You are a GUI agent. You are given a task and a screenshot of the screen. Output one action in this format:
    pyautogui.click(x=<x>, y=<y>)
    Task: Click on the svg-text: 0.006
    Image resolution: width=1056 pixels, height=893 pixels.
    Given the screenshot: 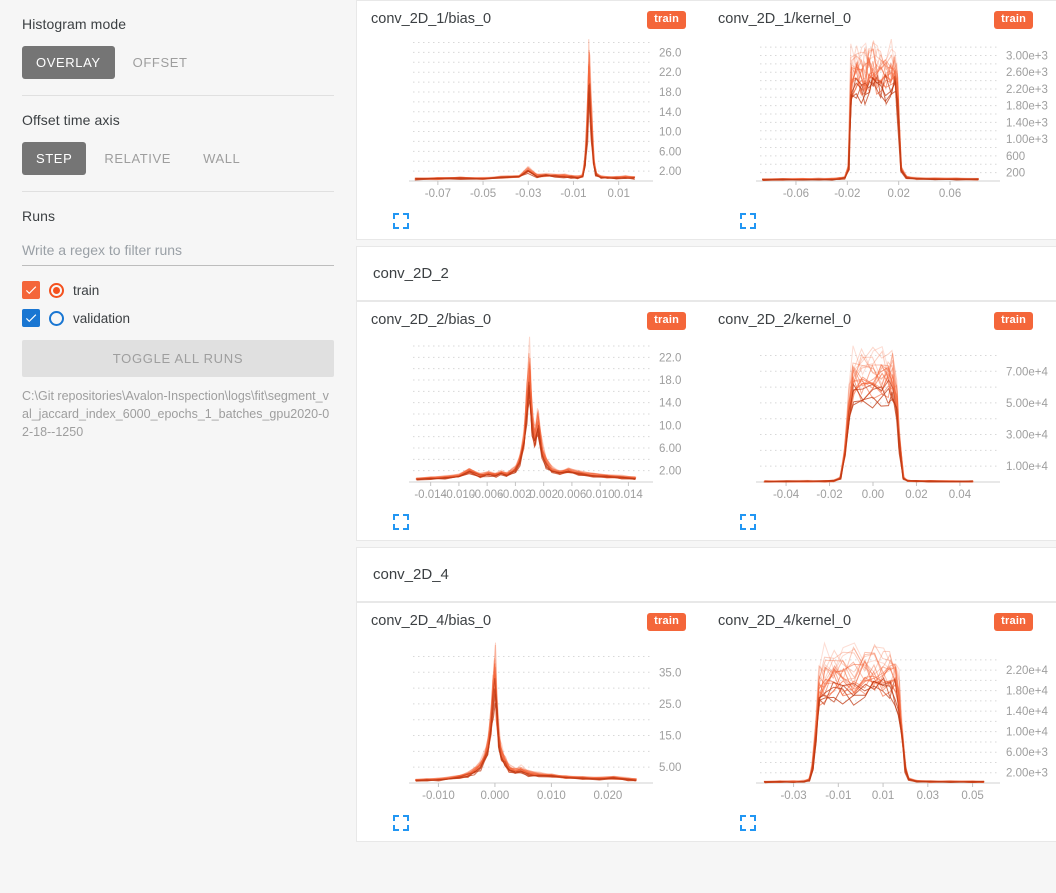 What is the action you would take?
    pyautogui.click(x=572, y=495)
    